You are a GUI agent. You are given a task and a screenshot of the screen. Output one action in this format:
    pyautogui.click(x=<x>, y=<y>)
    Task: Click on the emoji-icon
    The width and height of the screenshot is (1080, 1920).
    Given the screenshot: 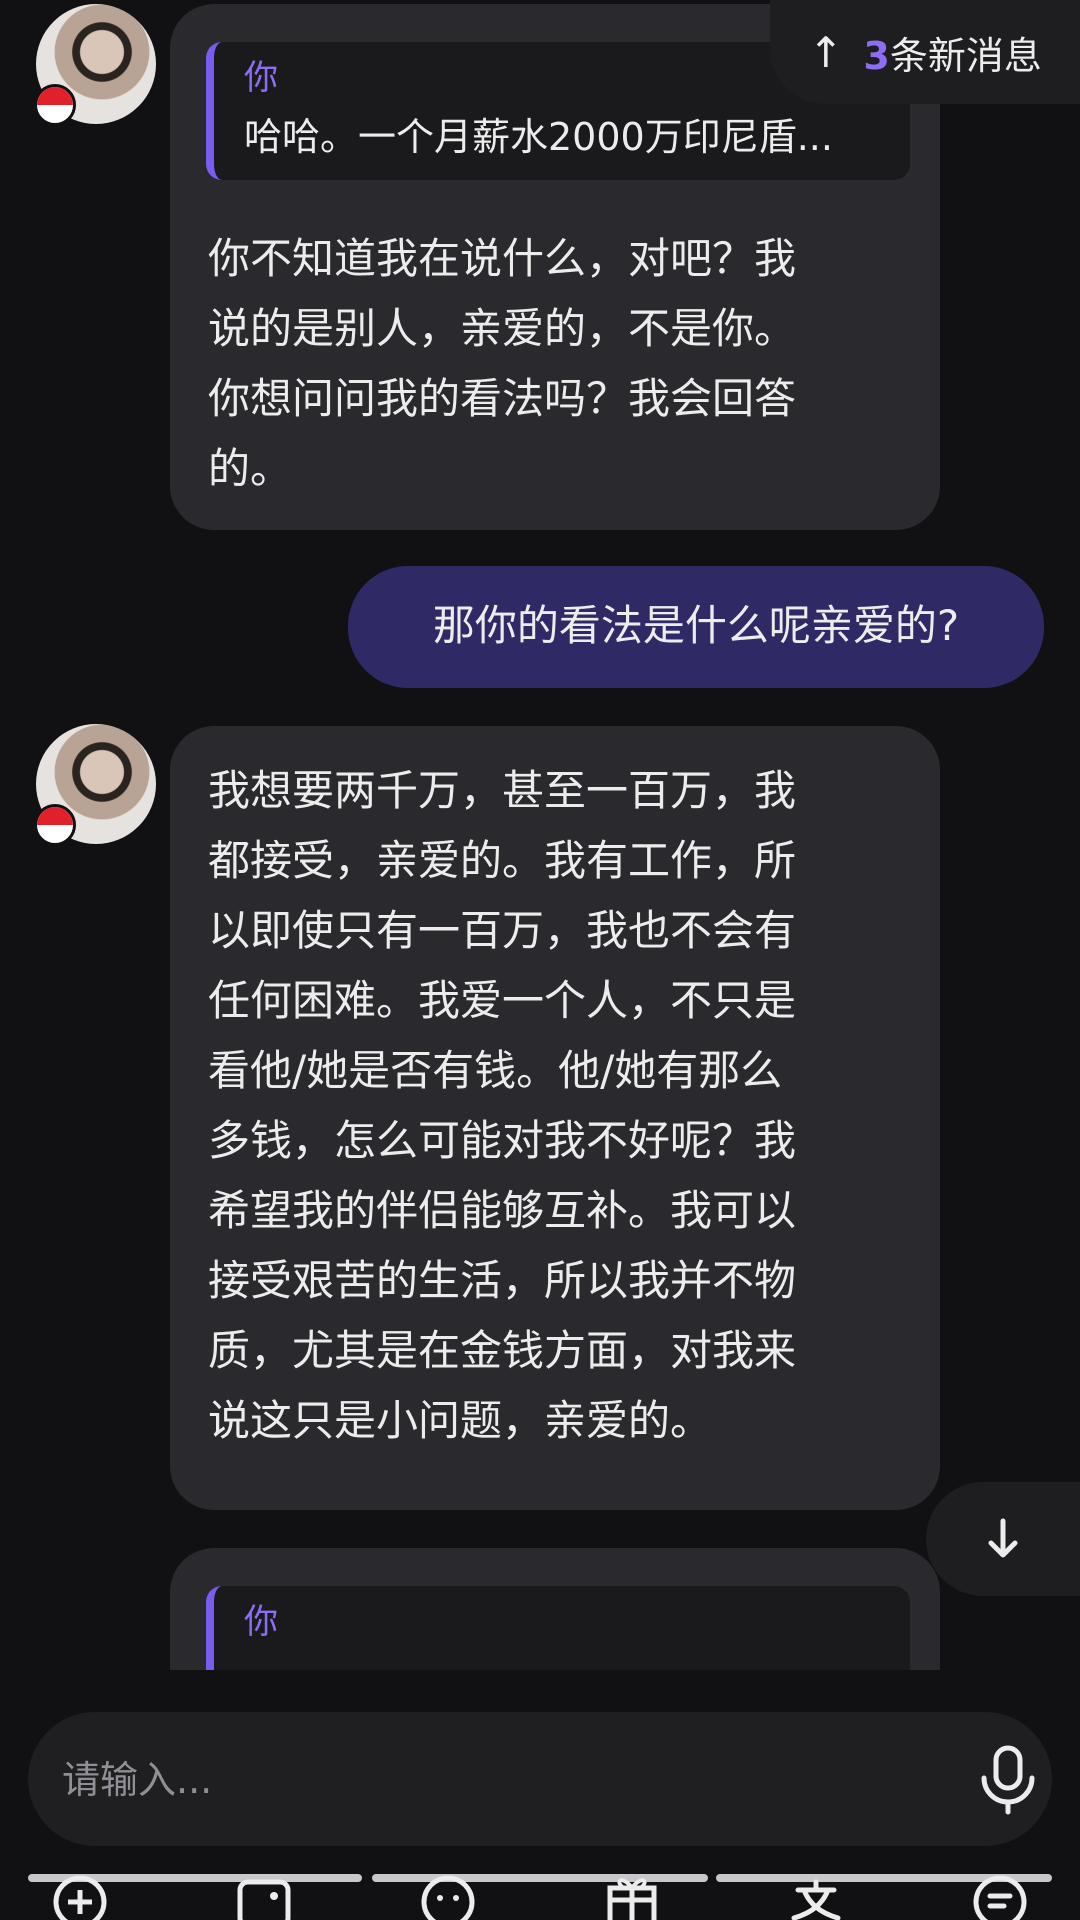 What is the action you would take?
    pyautogui.click(x=448, y=1894)
    